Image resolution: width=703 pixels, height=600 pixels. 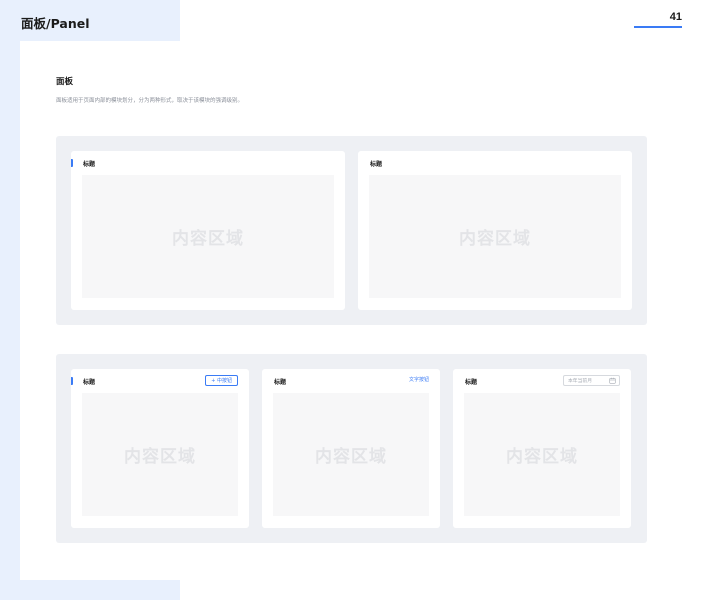 I want to click on section-description: 面板适用于页面内部的模块划分，分为两种形式，取决于该模块的强调级别。, so click(x=150, y=101).